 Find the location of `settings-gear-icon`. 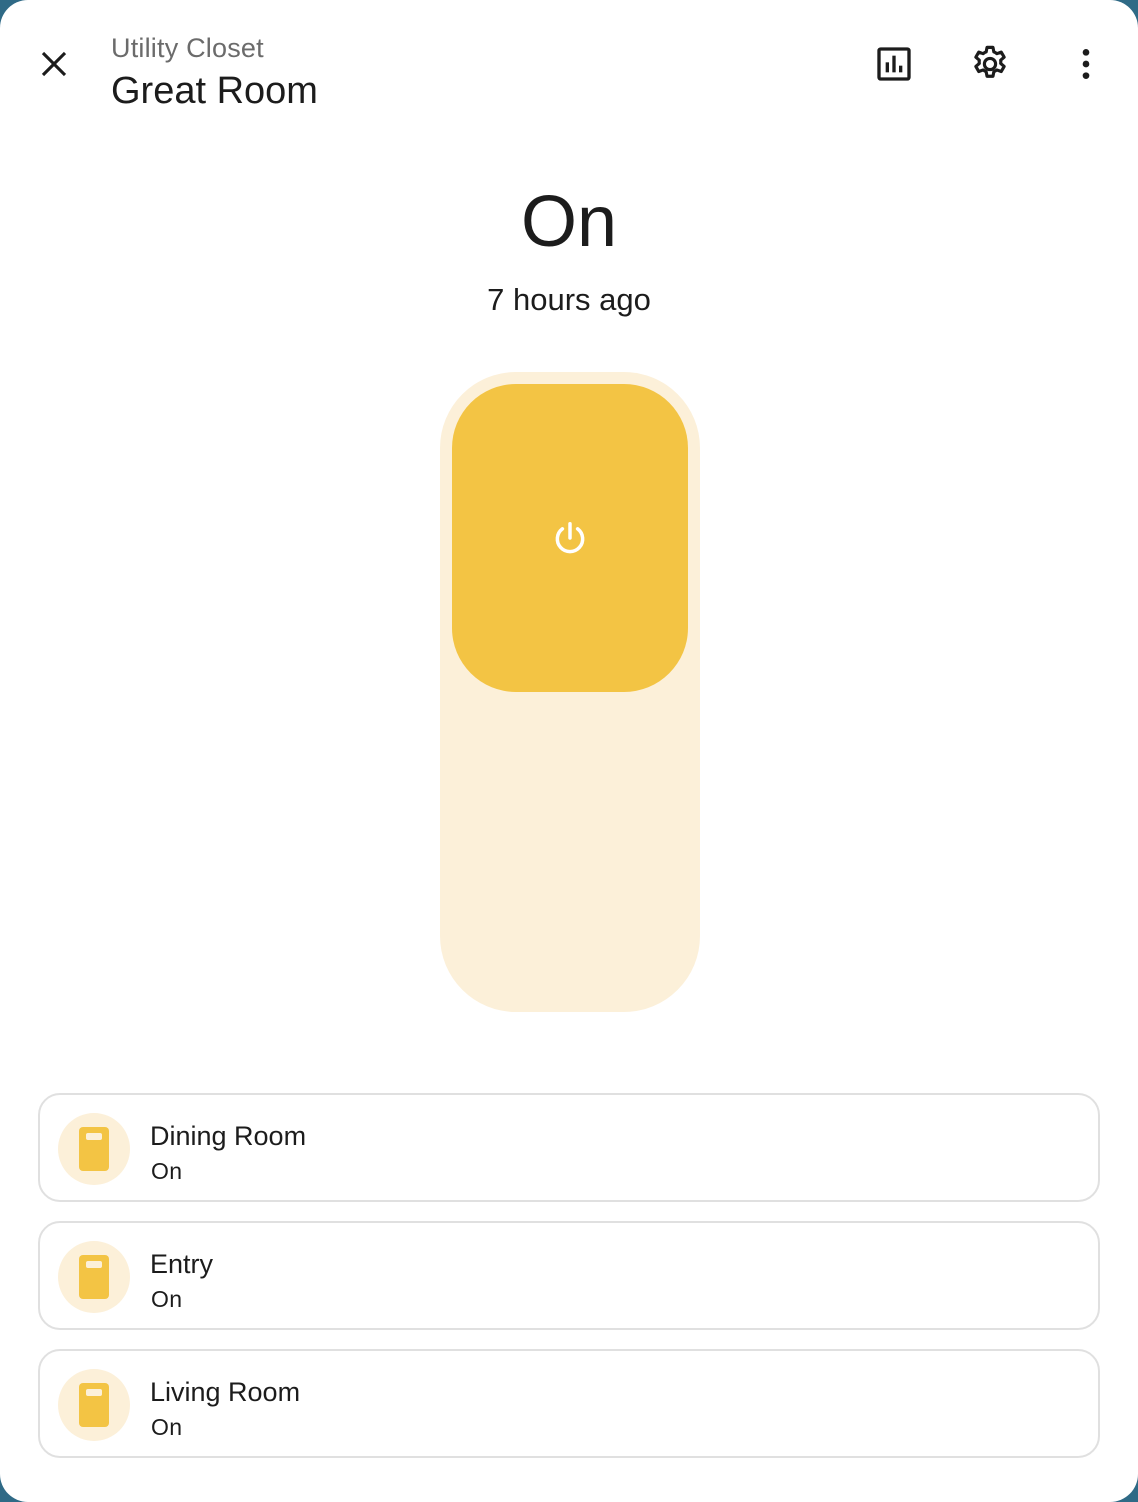

settings-gear-icon is located at coordinates (990, 61).